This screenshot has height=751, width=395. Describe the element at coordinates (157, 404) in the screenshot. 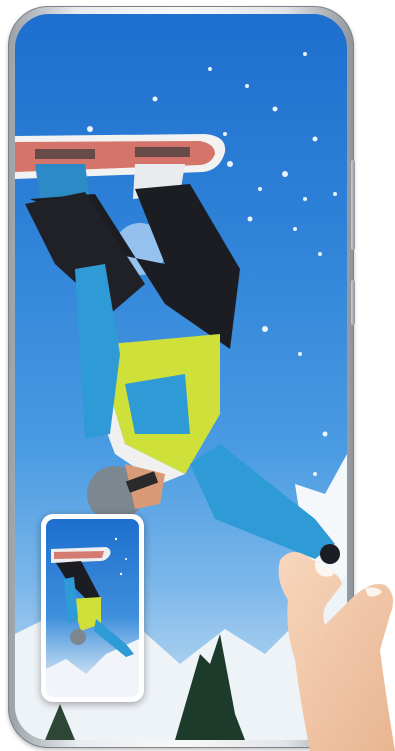

I see `jacket-chest` at that location.